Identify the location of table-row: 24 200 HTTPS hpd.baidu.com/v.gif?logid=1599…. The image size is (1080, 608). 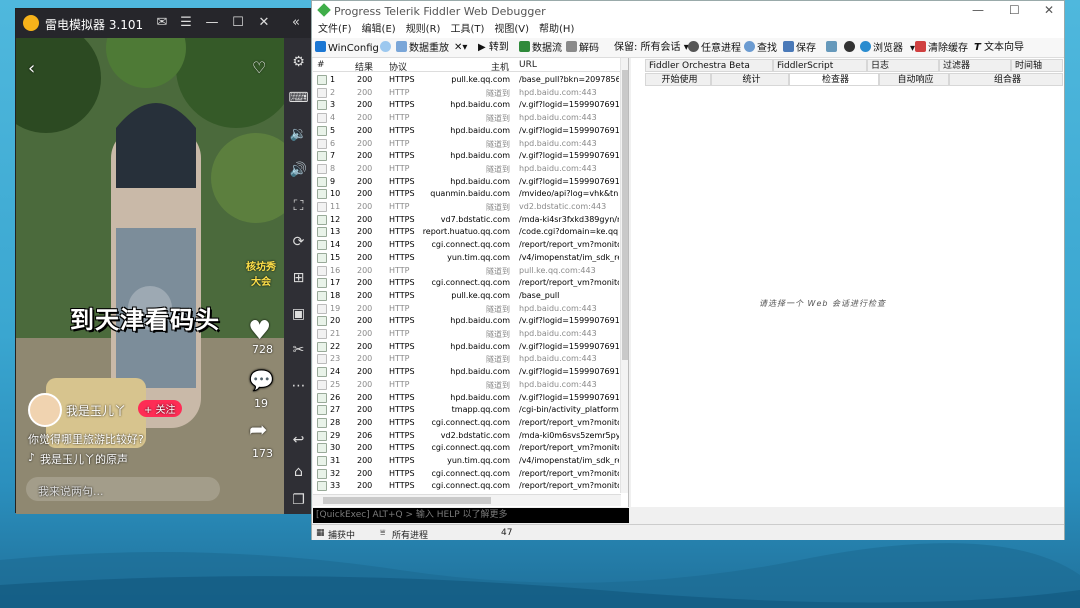
(467, 372).